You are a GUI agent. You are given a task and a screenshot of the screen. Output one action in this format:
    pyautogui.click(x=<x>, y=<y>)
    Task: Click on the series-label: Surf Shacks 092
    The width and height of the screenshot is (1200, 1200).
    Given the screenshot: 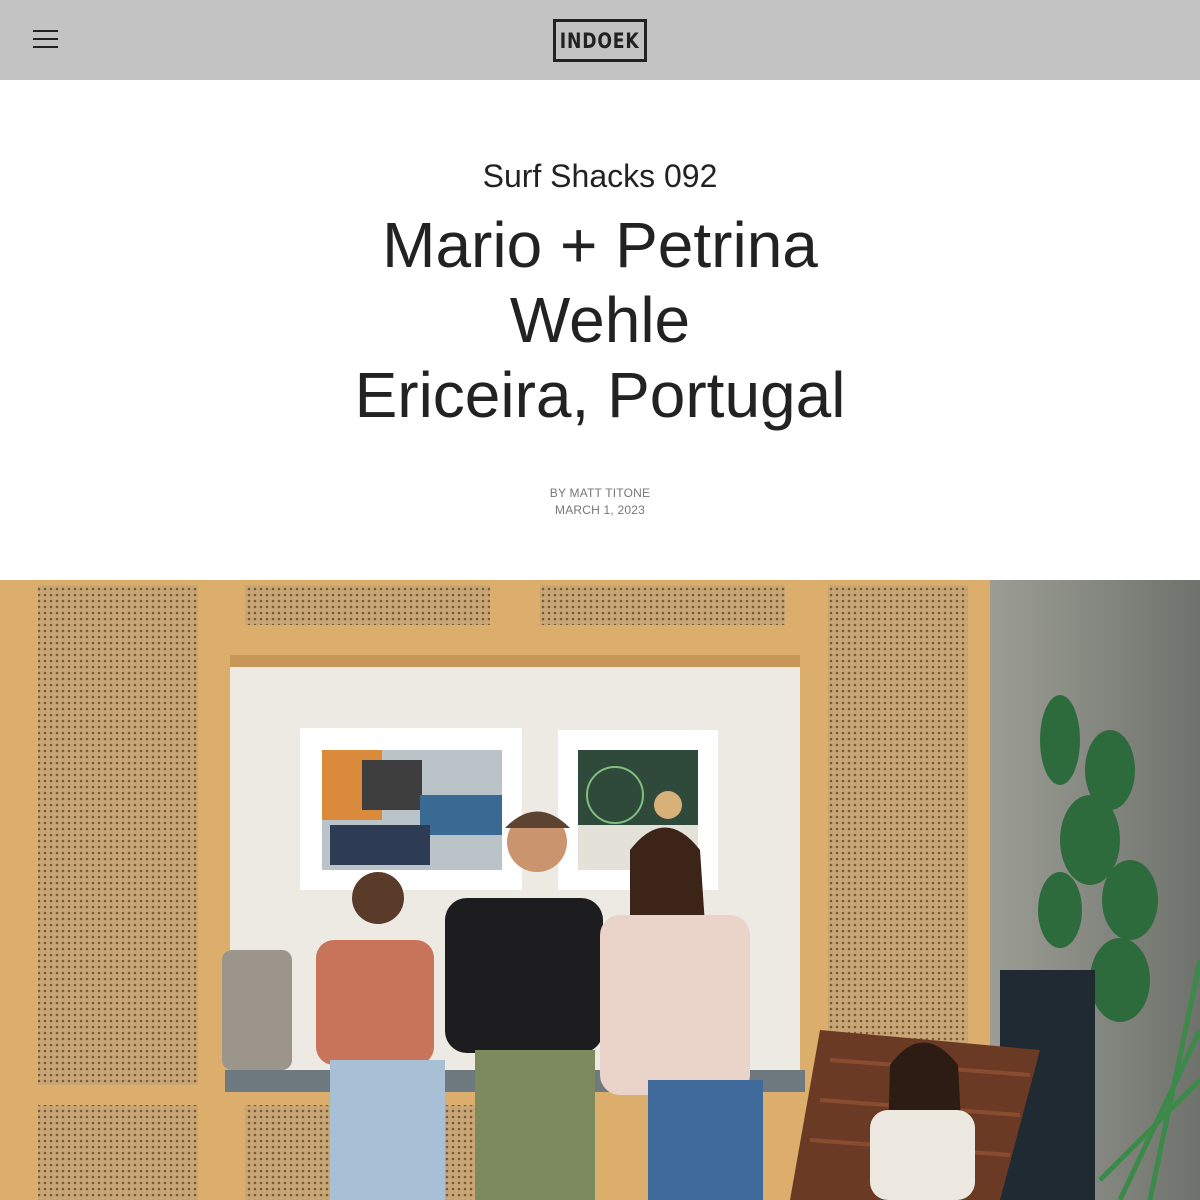 What is the action you would take?
    pyautogui.click(x=600, y=176)
    